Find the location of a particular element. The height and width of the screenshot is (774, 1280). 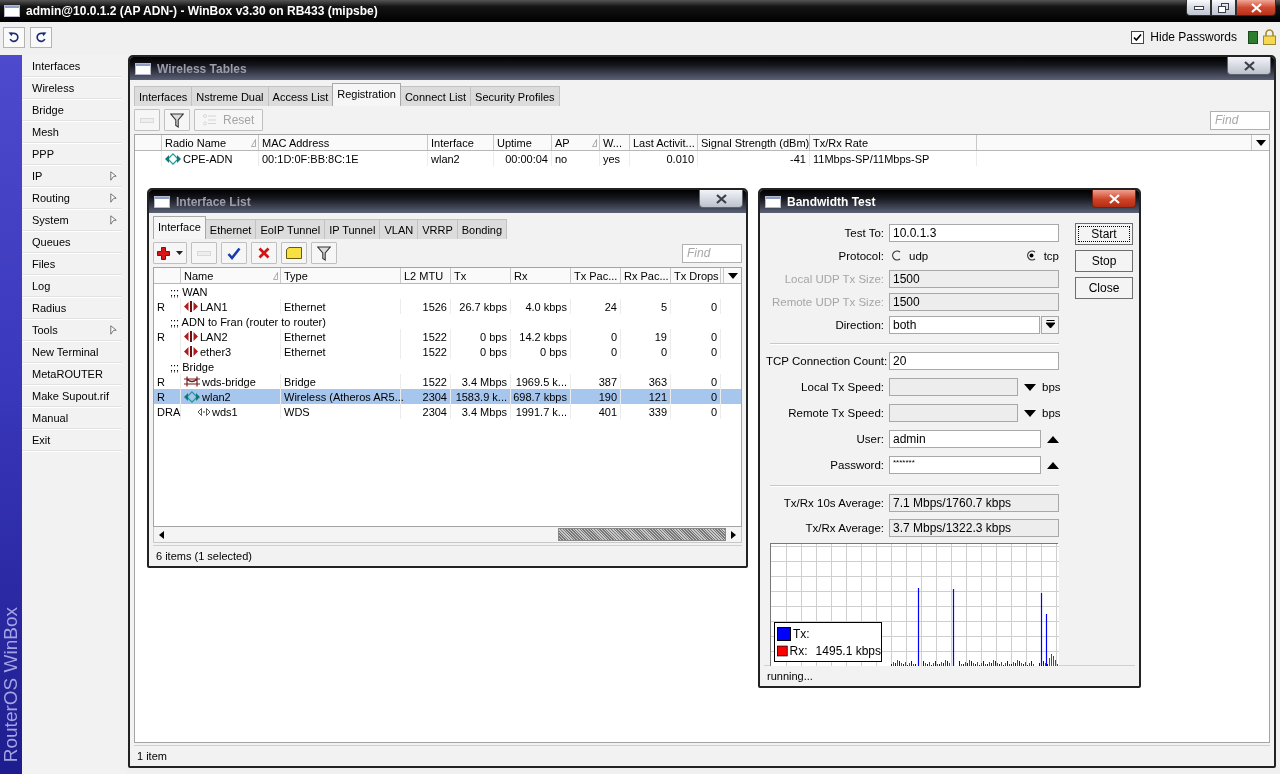

column-header: Type is located at coordinates (341, 275).